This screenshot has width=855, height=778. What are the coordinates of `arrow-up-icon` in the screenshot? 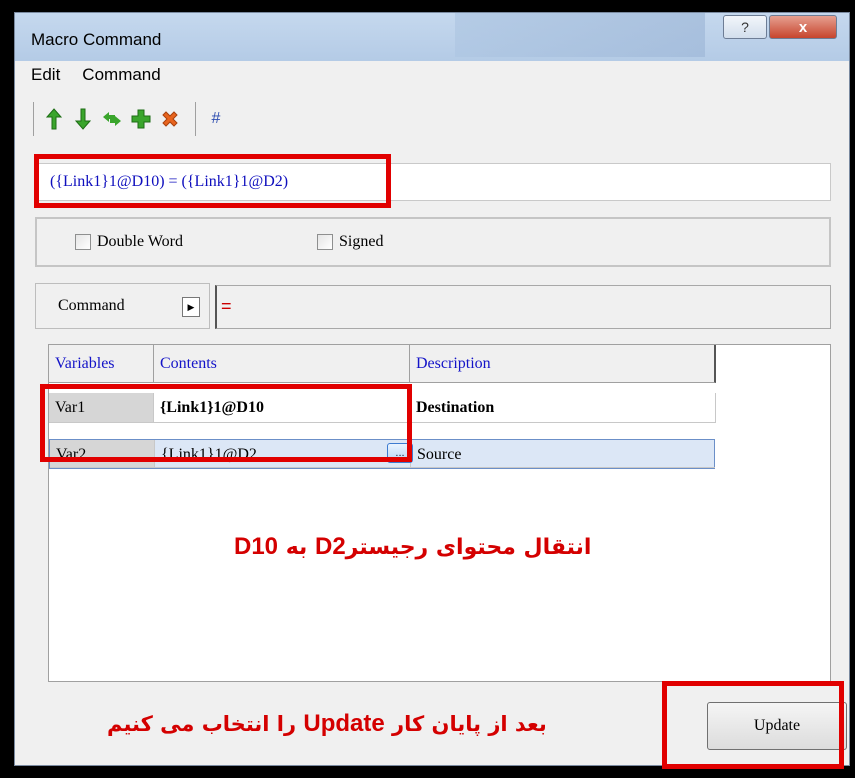 It's located at (54, 119).